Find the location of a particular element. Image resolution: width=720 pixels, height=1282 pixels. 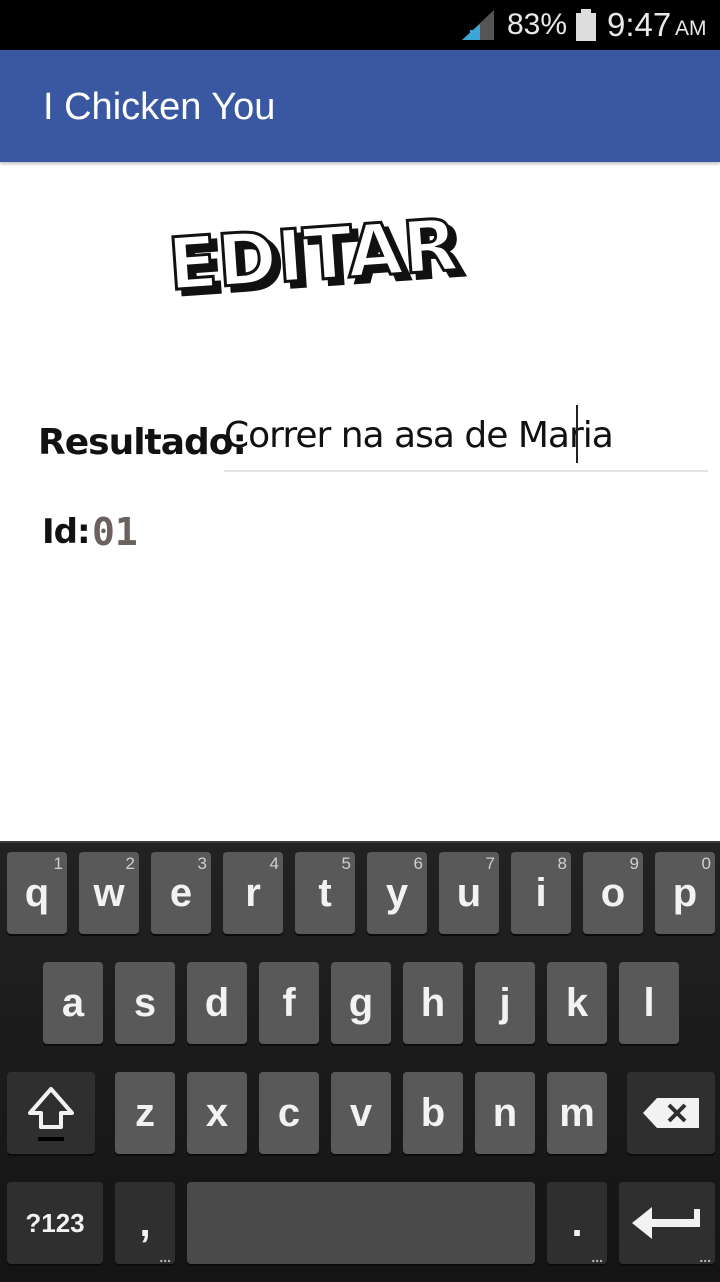

key-hint: 9 is located at coordinates (634, 863).